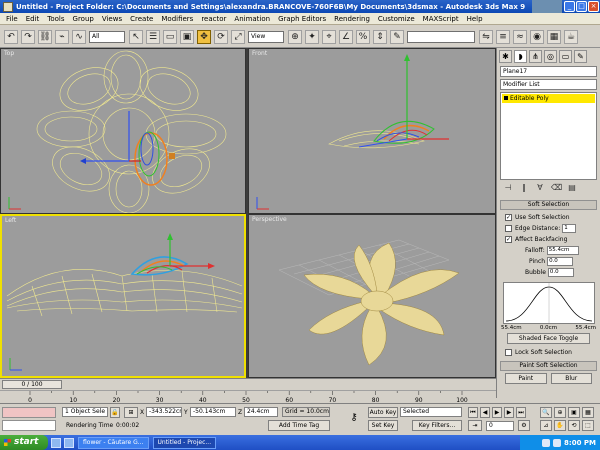 This screenshot has width=600, height=450. Describe the element at coordinates (141, 19) in the screenshot. I see `menu-item-create: Create` at that location.